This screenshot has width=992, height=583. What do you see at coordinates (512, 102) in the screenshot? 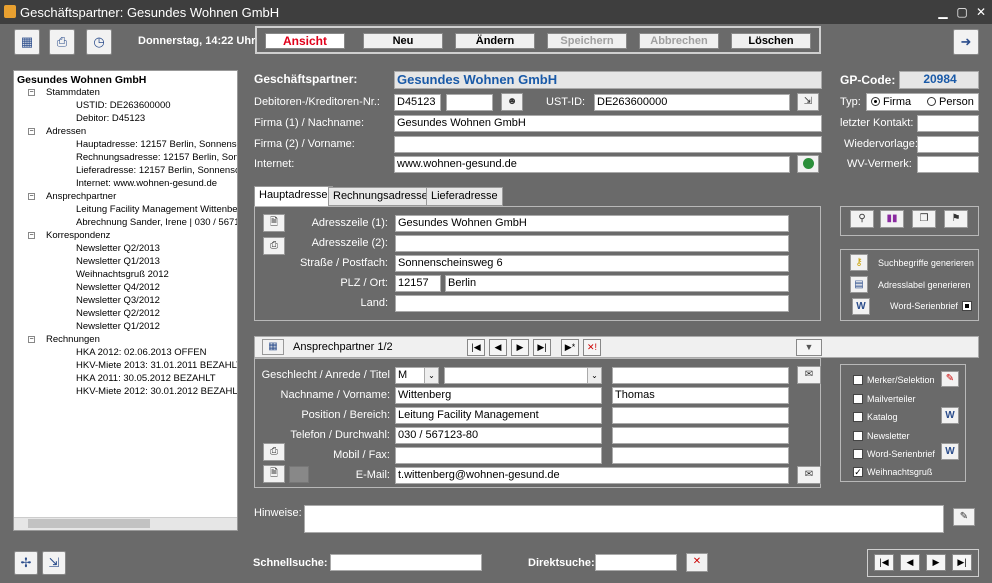
I see `mask-icon: ☻` at bounding box center [512, 102].